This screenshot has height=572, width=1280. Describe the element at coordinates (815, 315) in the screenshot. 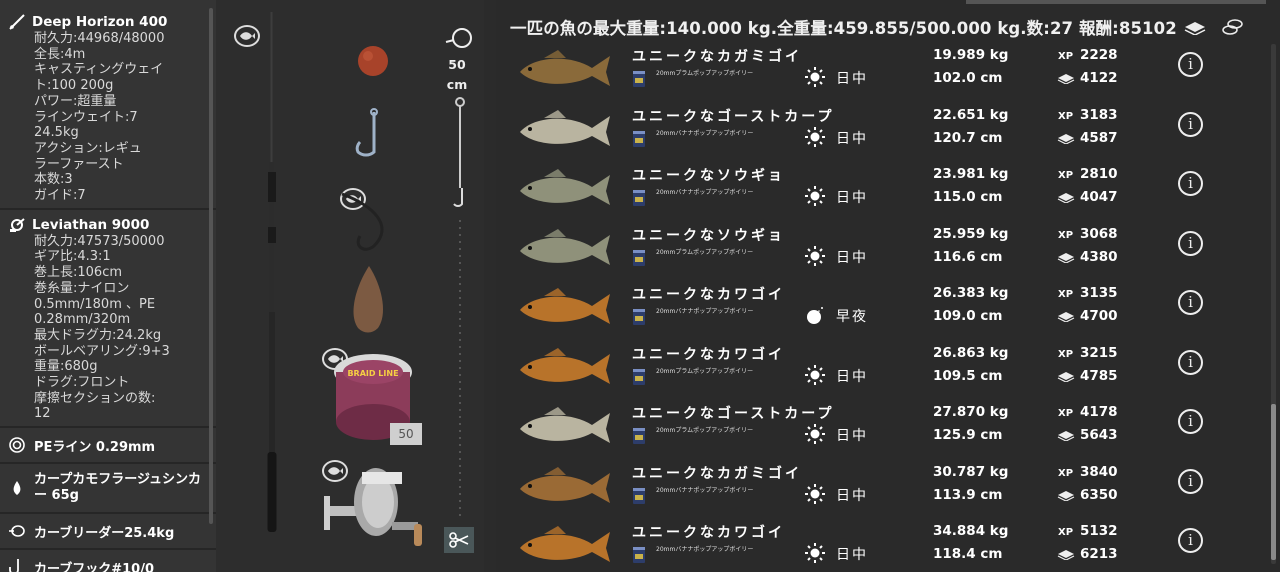

I see `moon-icon` at that location.